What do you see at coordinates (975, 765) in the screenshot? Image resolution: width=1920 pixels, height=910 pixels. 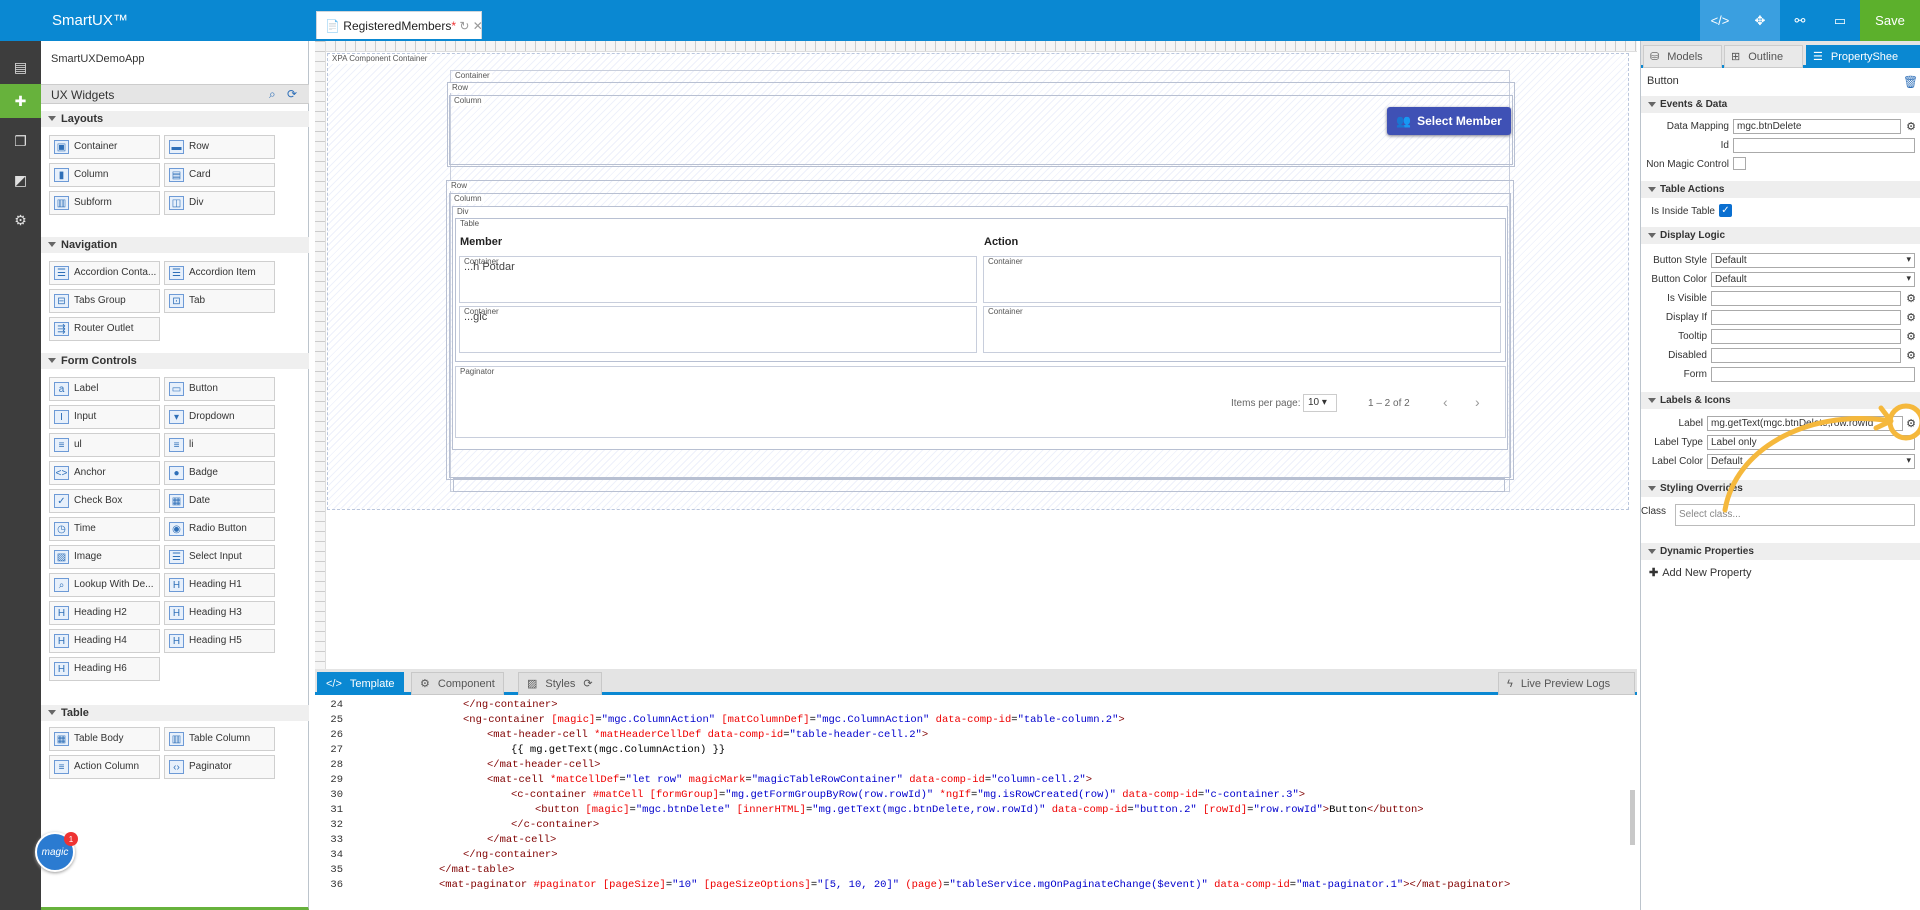 I see `code-line: 28 </mat-header-cell>` at bounding box center [975, 765].